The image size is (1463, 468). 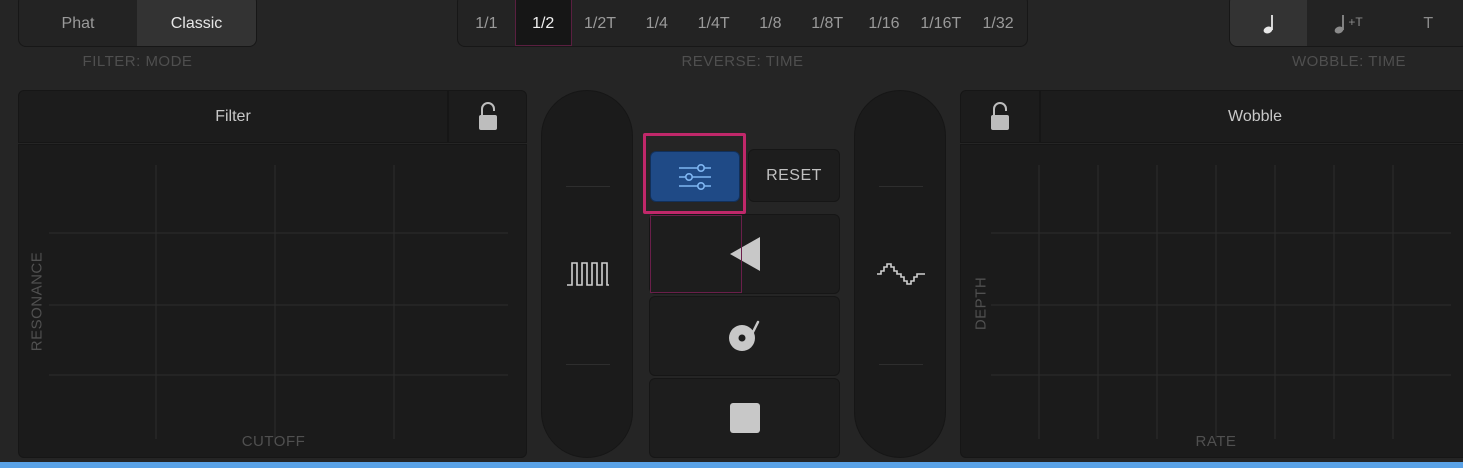 What do you see at coordinates (1349, 61) in the screenshot?
I see `wobble-time-caption: WOBBLE: TIME` at bounding box center [1349, 61].